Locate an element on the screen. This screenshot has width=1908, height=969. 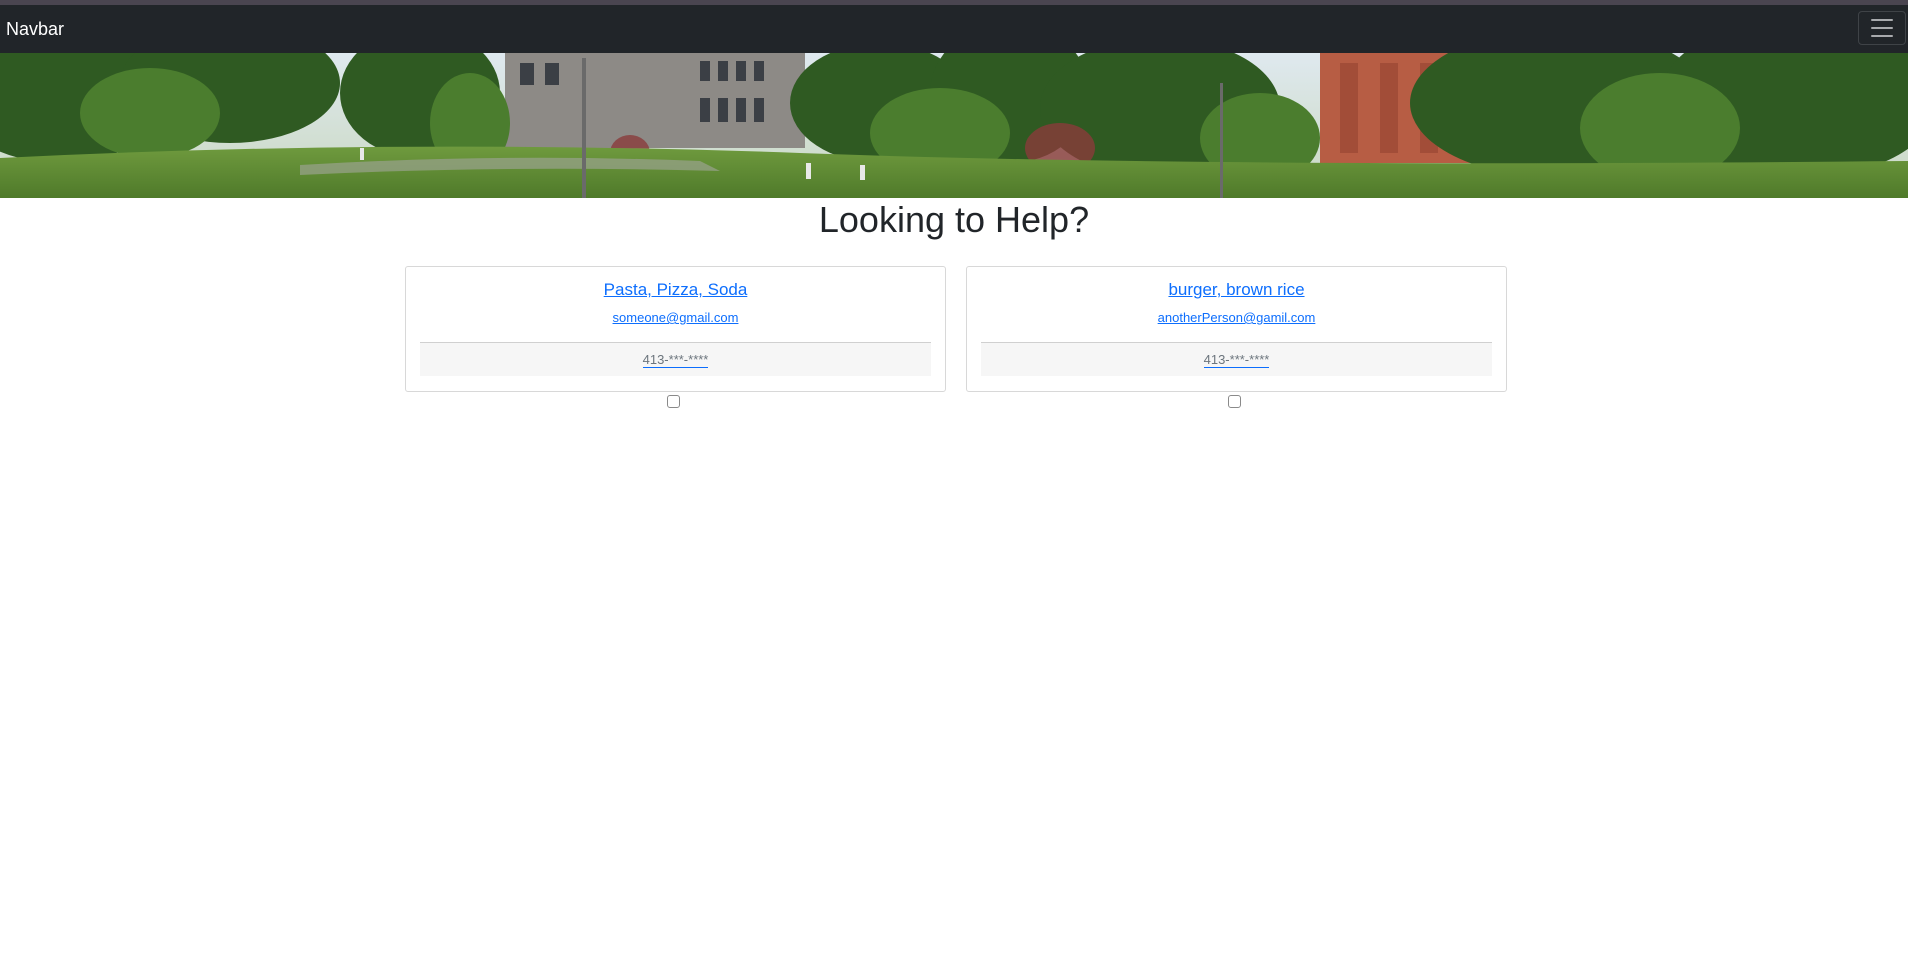
navbar-toggler-button is located at coordinates (1882, 28).